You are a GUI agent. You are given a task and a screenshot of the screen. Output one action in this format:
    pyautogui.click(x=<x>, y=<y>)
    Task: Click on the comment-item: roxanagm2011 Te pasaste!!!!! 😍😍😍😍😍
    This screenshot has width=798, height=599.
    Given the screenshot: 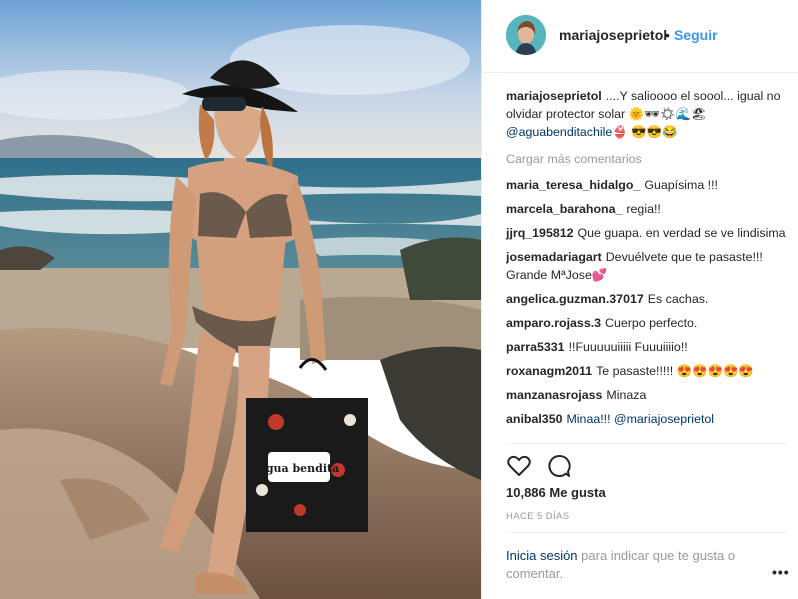 What is the action you would take?
    pyautogui.click(x=647, y=371)
    